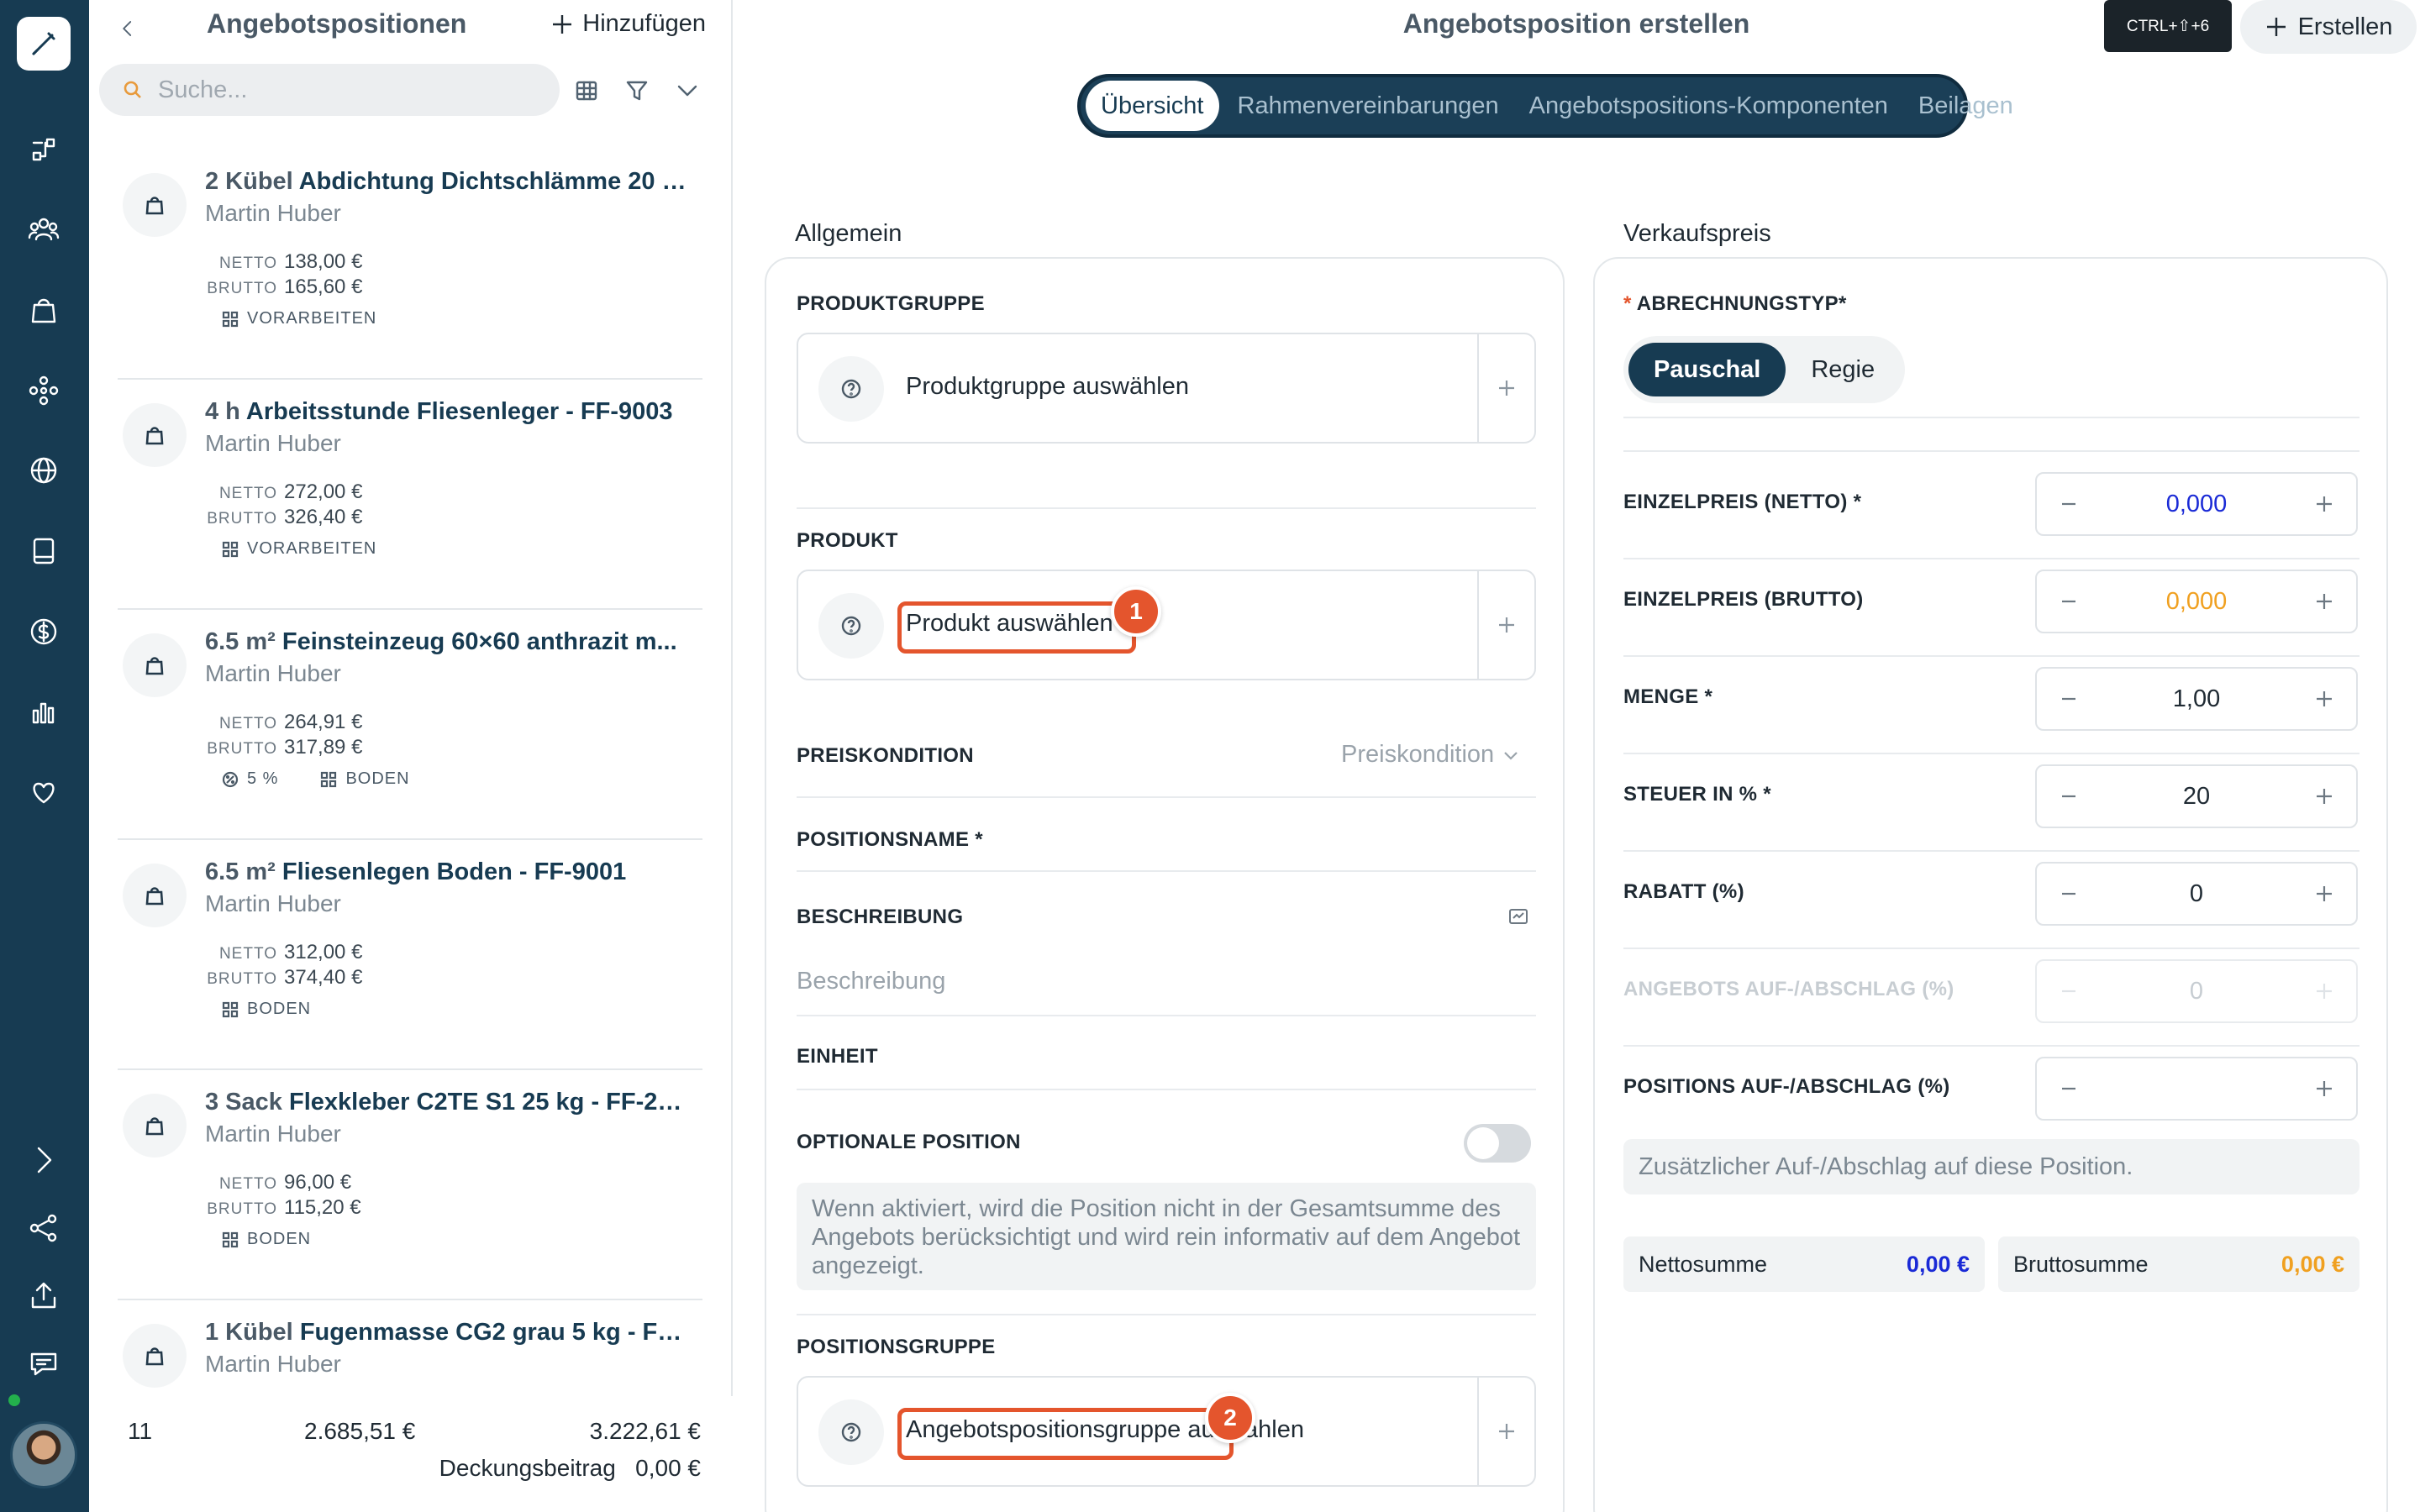  What do you see at coordinates (44, 150) in the screenshot?
I see `workflow-icon` at bounding box center [44, 150].